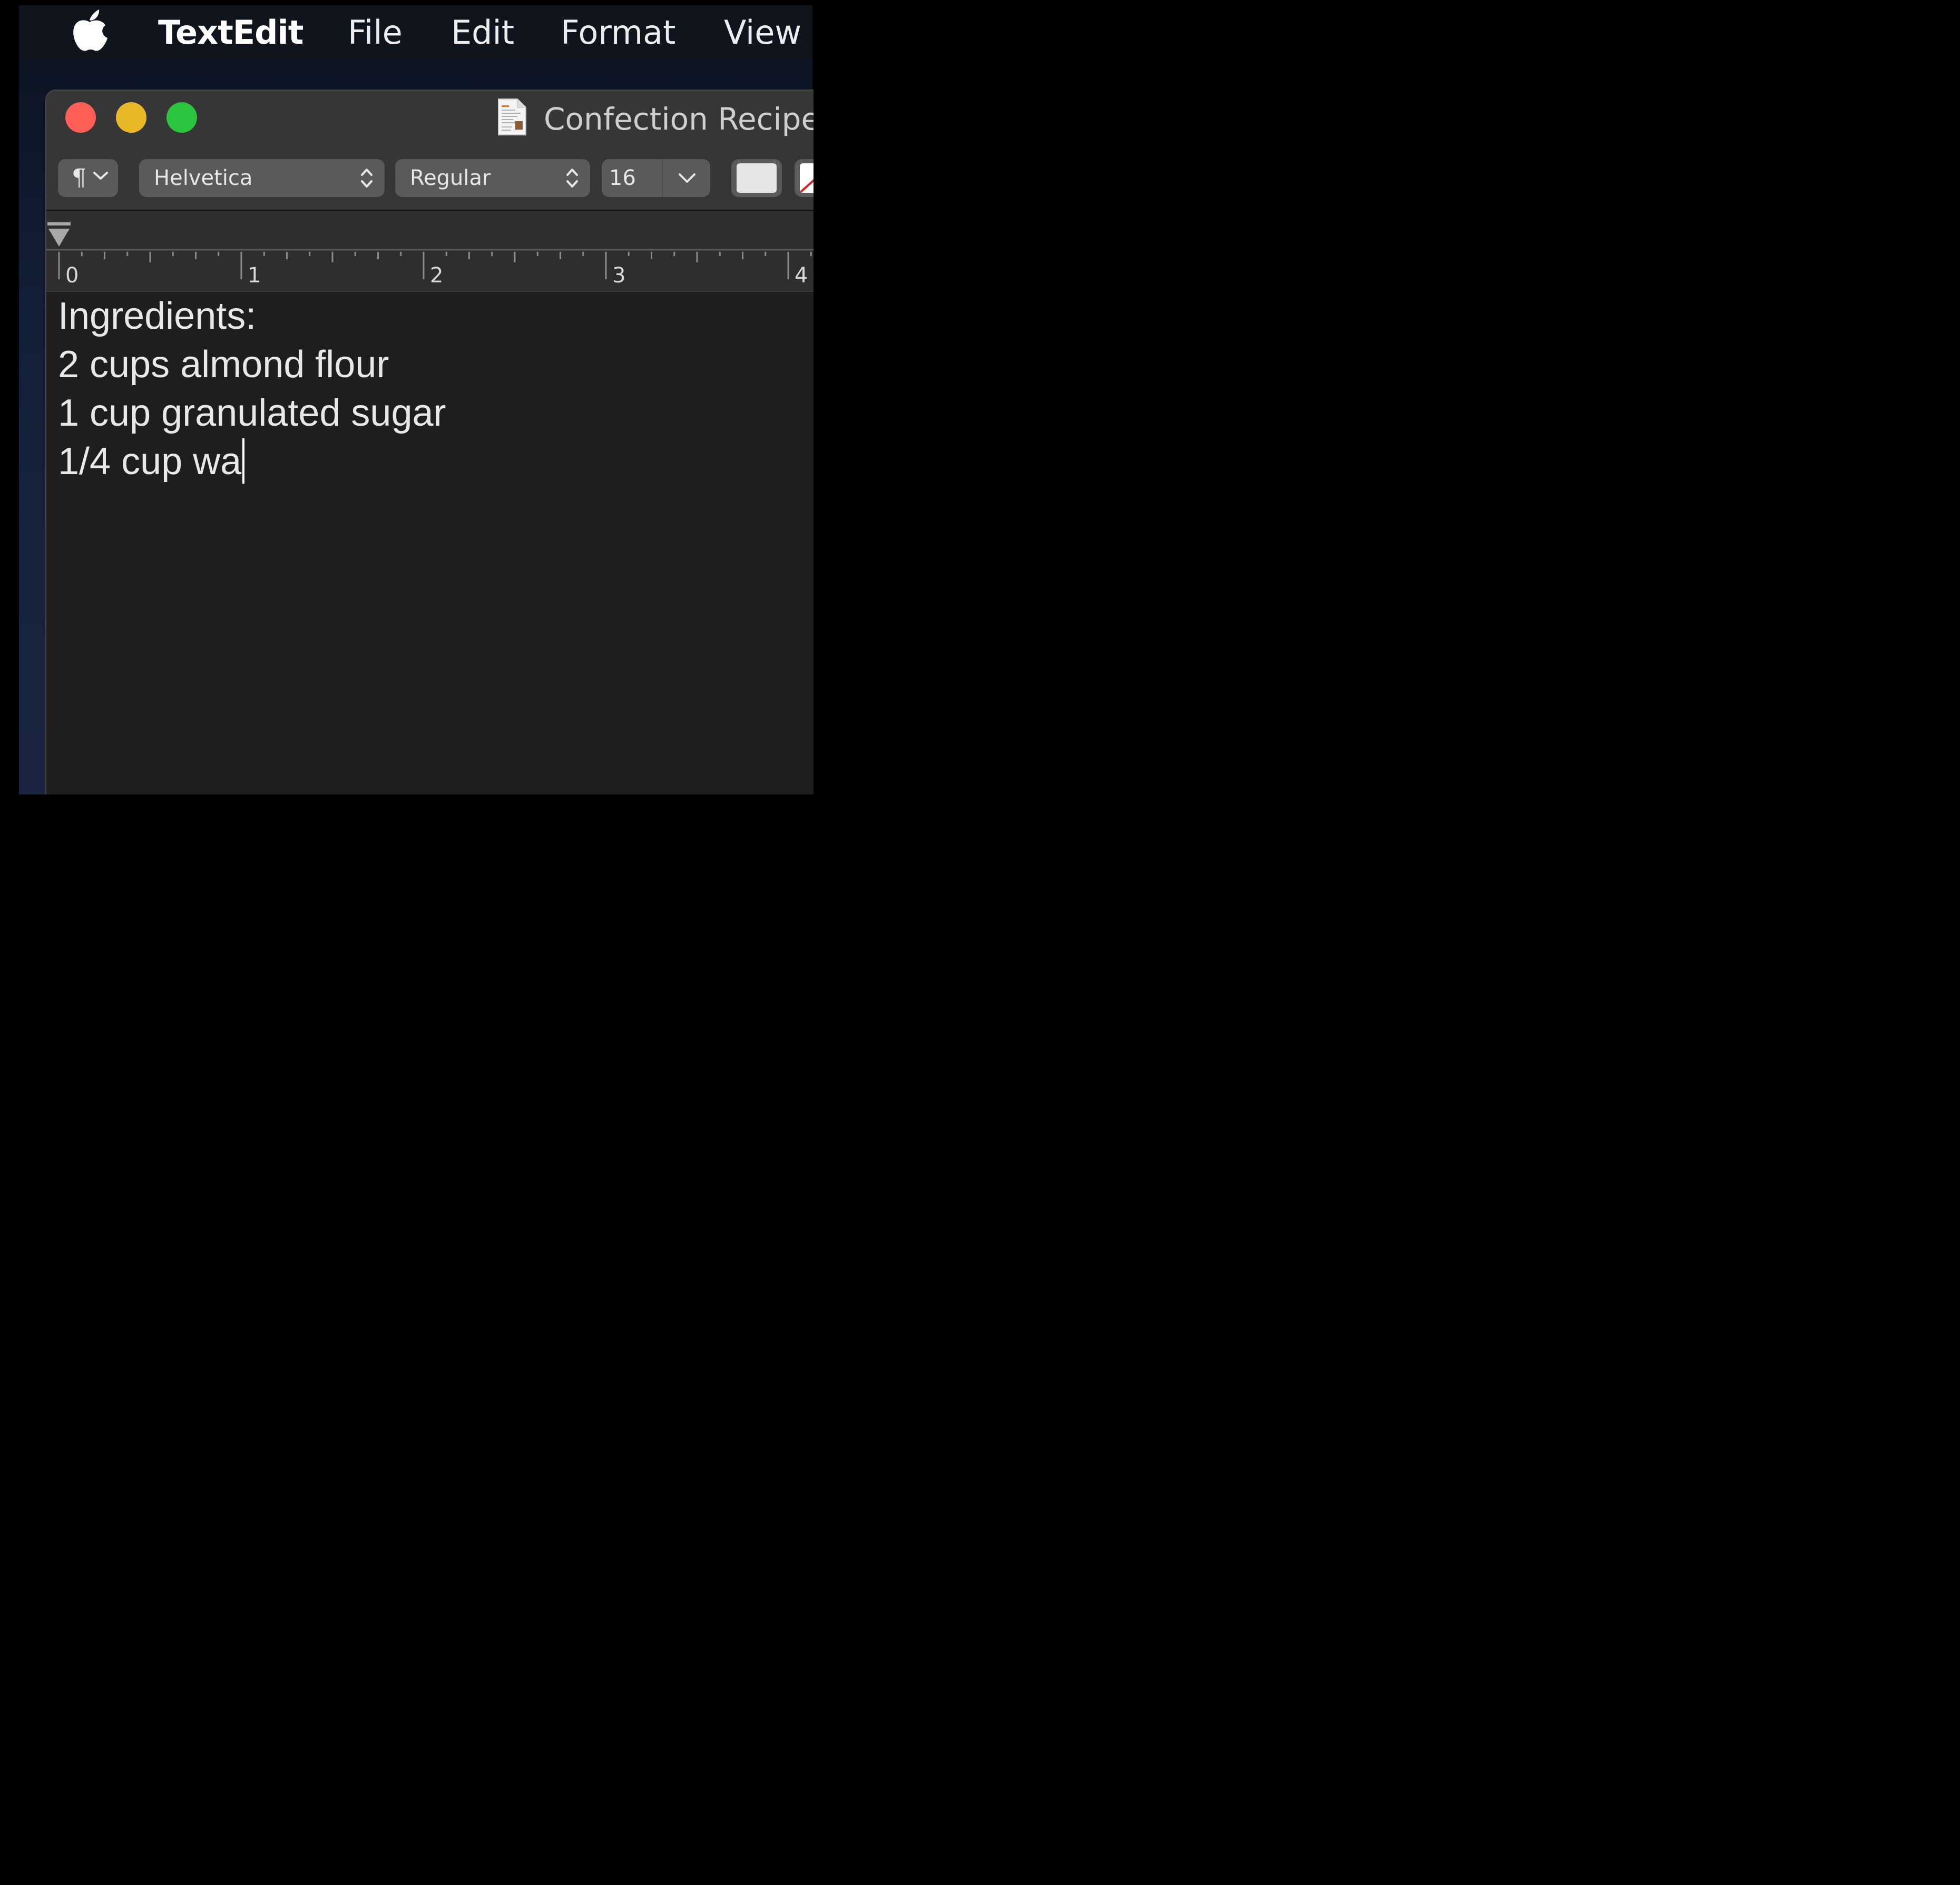 The width and height of the screenshot is (1960, 1885). Describe the element at coordinates (252, 413) in the screenshot. I see `document-line: 1 cup granulated sugar` at that location.